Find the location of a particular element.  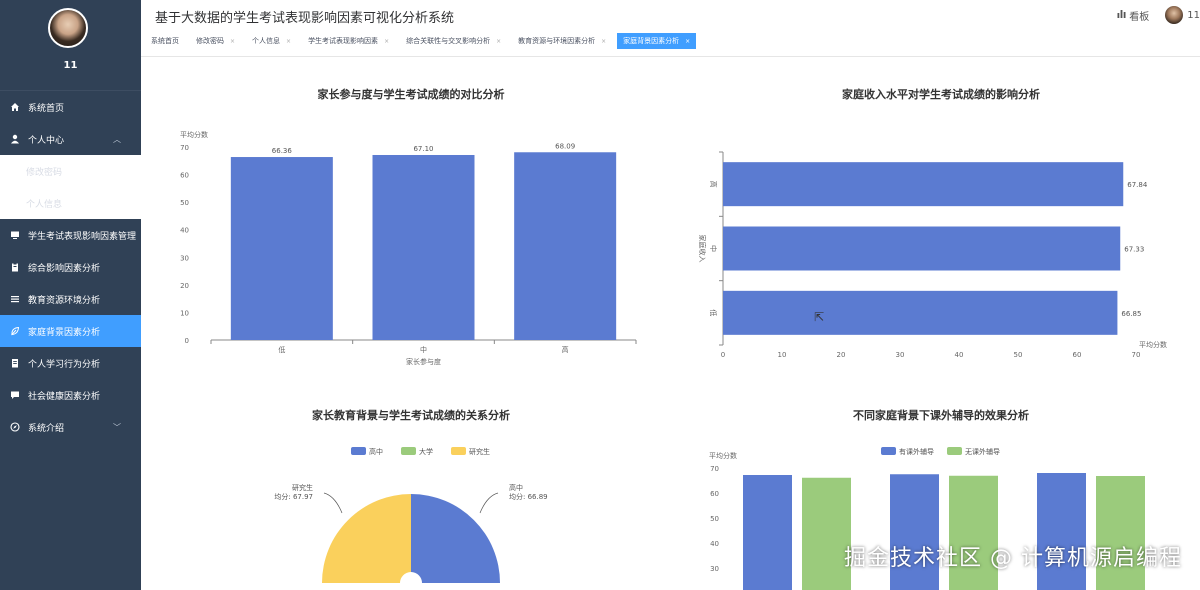

tab-label: 修改密码 is located at coordinates (210, 41).